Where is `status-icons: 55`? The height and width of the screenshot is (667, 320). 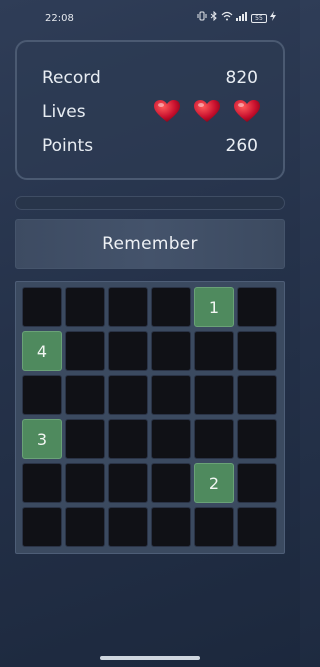 status-icons: 55 is located at coordinates (236, 17).